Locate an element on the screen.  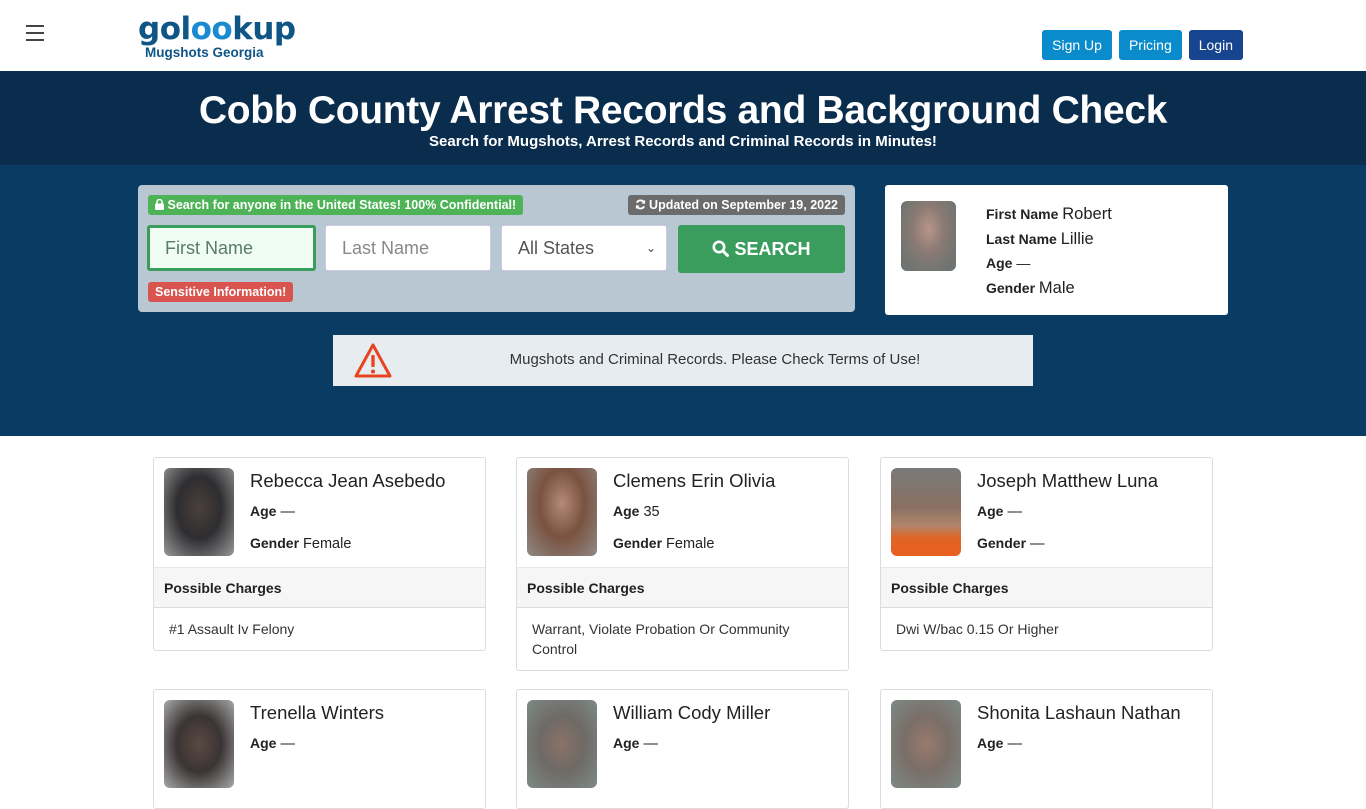
pricing-button: Pricing is located at coordinates (1150, 45).